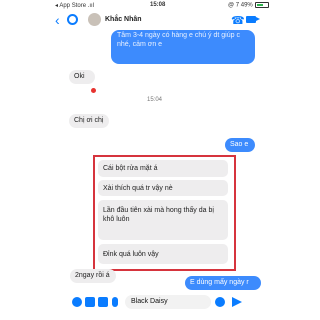 This screenshot has width=320, height=320. I want to click on camera-icon, so click(90, 302).